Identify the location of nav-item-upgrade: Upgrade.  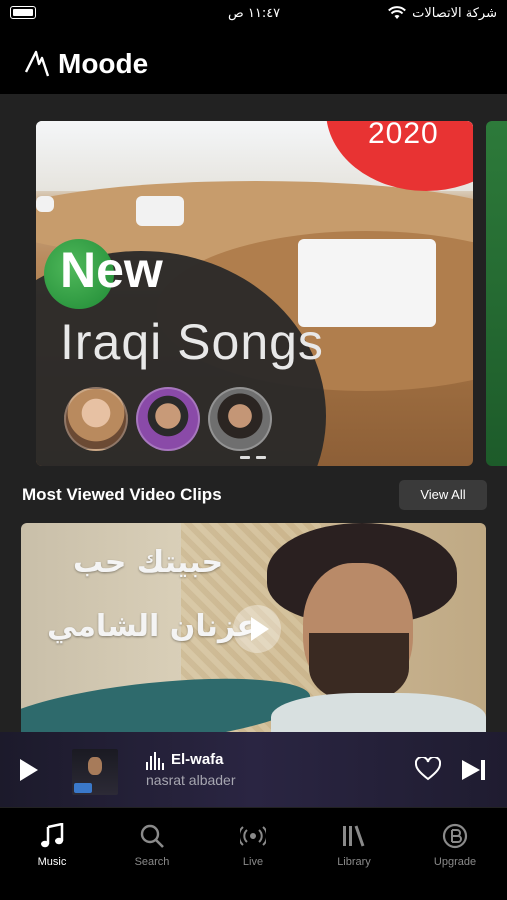
(455, 838).